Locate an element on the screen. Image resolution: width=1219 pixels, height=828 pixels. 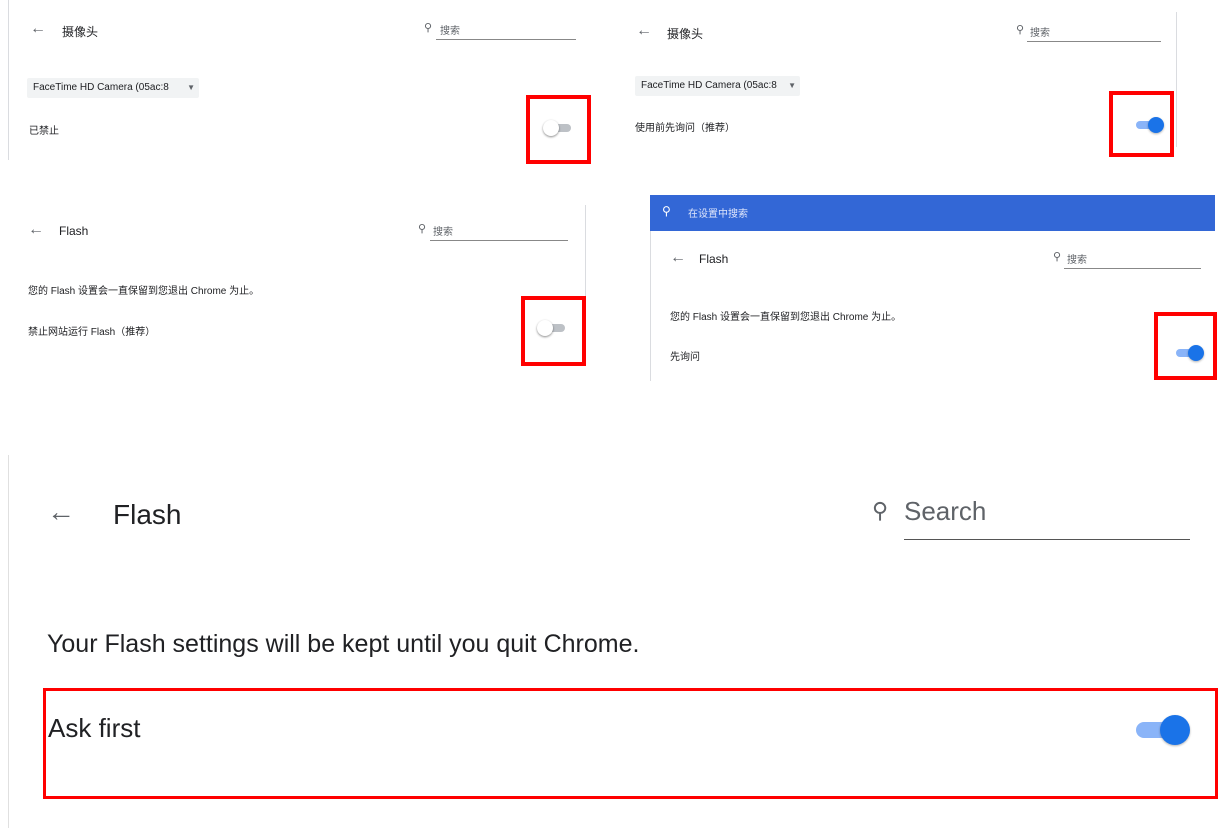
flash-setting-label: 先询问 is located at coordinates (685, 357).